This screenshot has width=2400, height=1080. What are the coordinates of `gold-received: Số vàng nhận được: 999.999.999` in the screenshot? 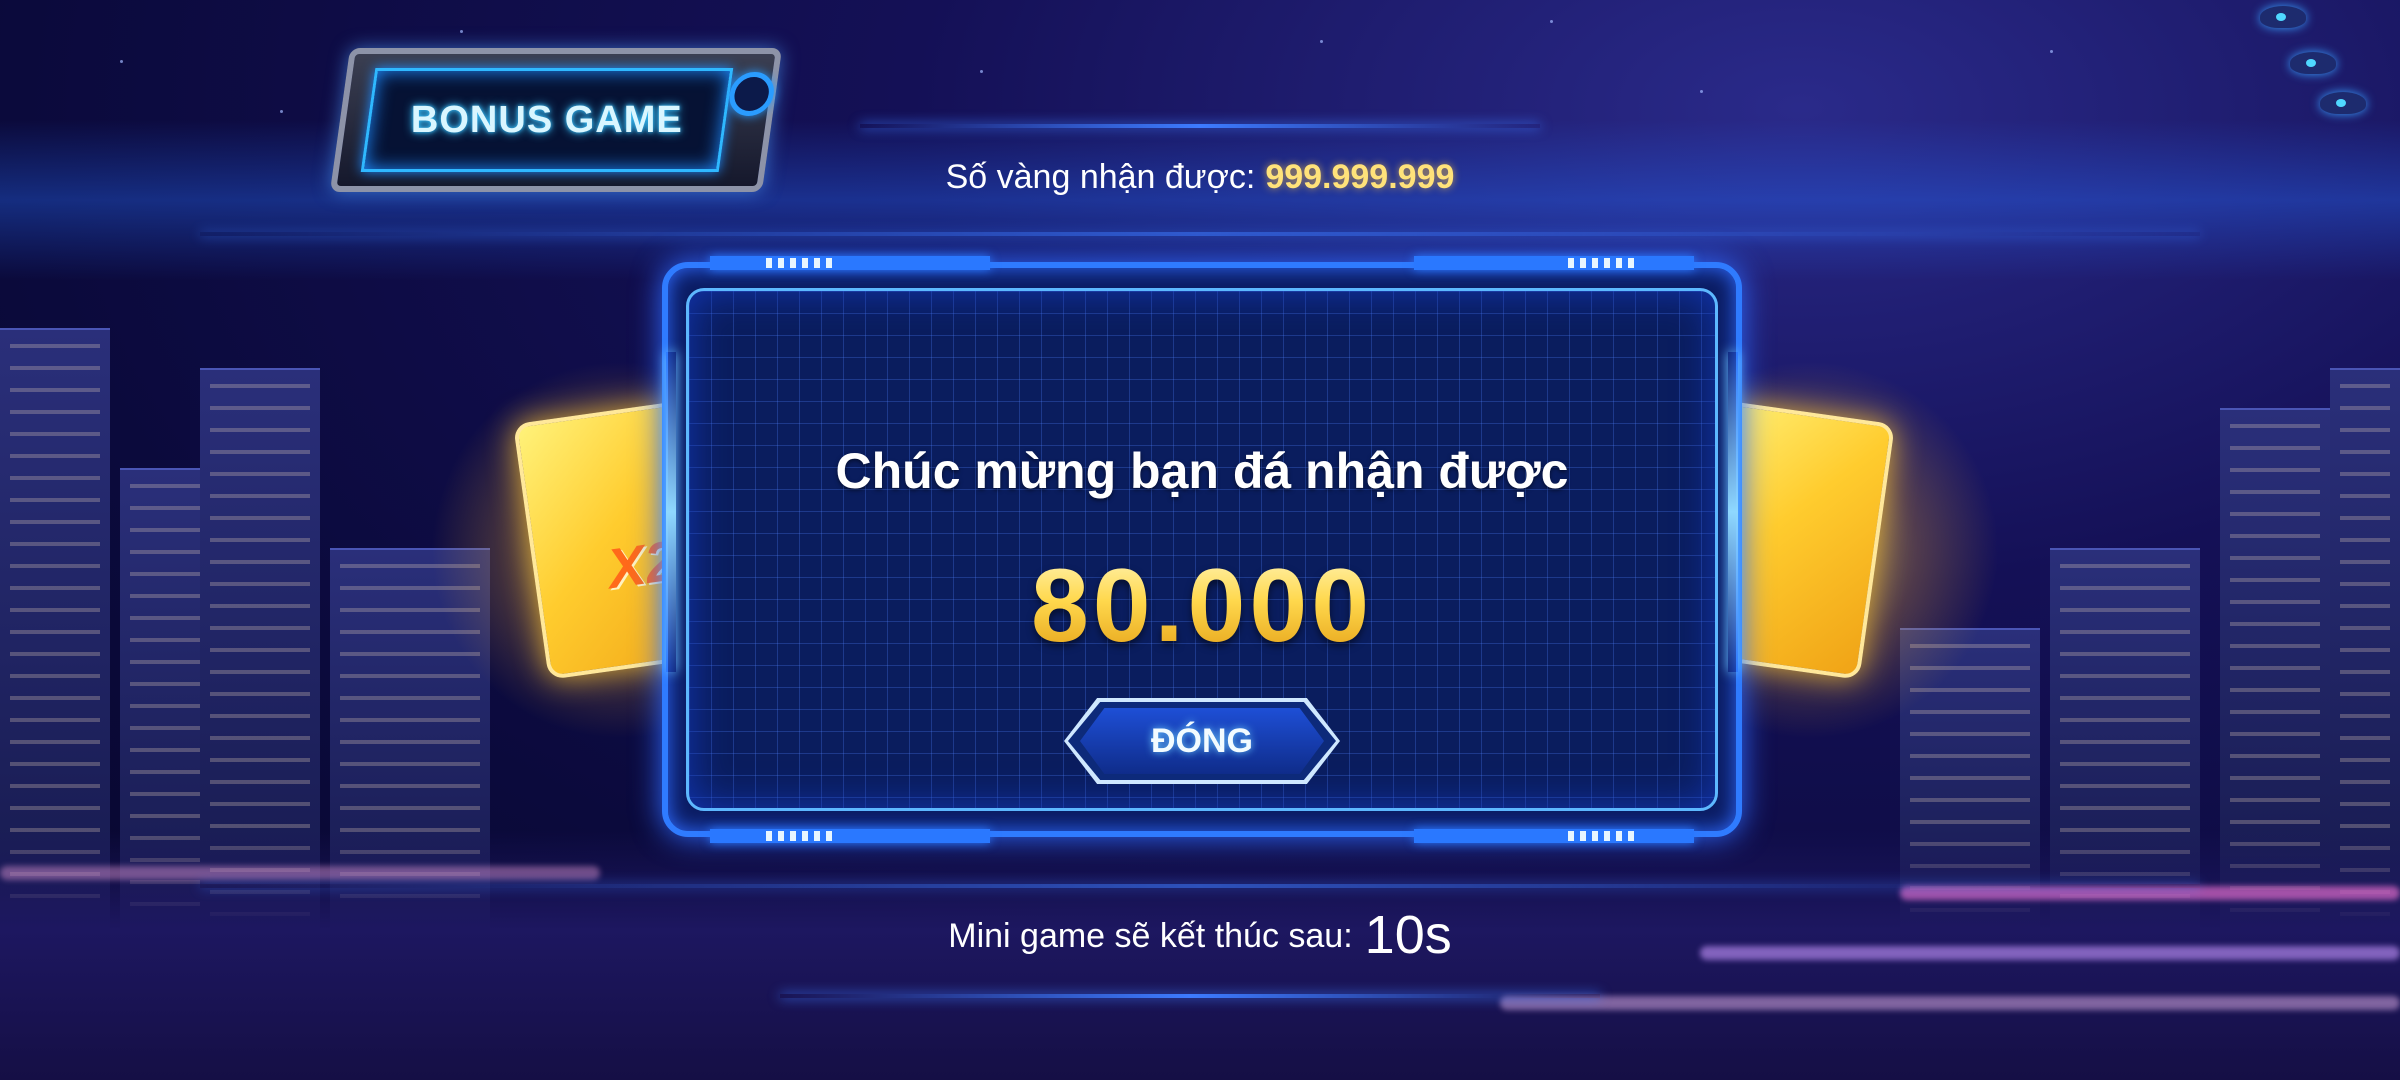 It's located at (1200, 177).